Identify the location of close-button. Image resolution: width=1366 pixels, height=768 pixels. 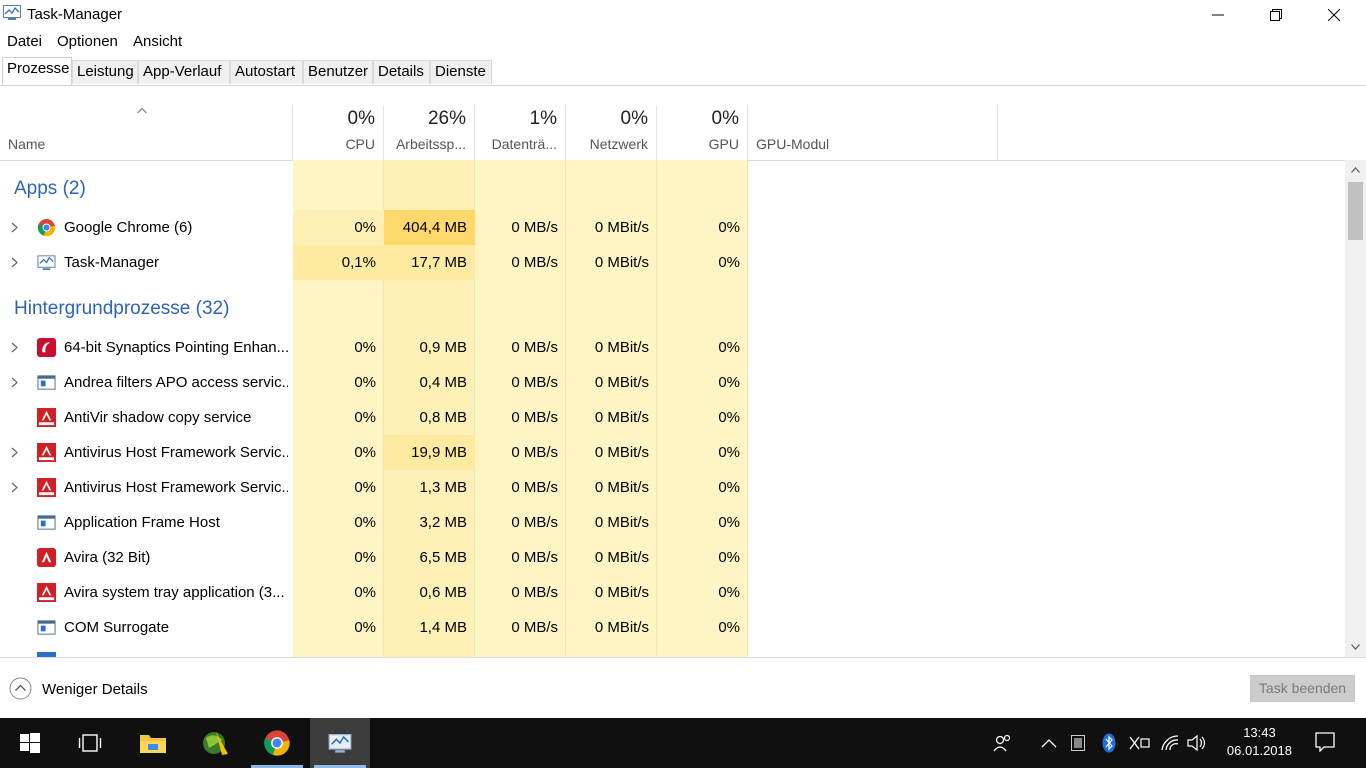
(1334, 15).